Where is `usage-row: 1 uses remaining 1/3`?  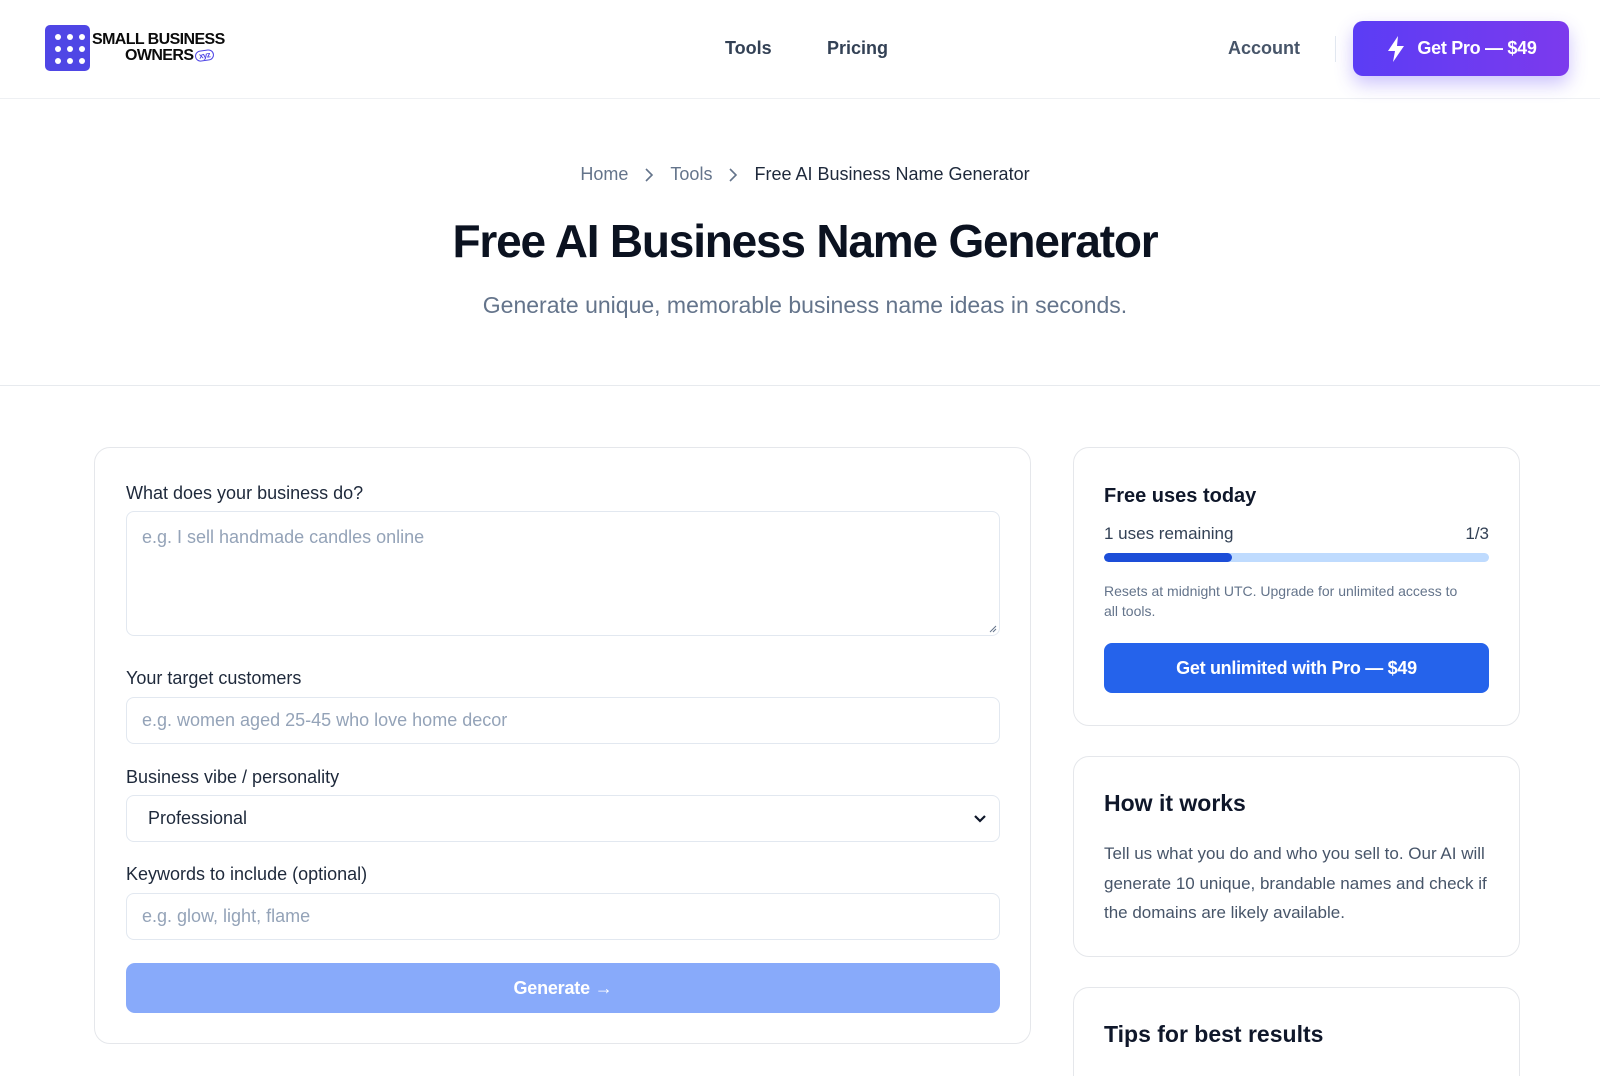 usage-row: 1 uses remaining 1/3 is located at coordinates (1296, 534).